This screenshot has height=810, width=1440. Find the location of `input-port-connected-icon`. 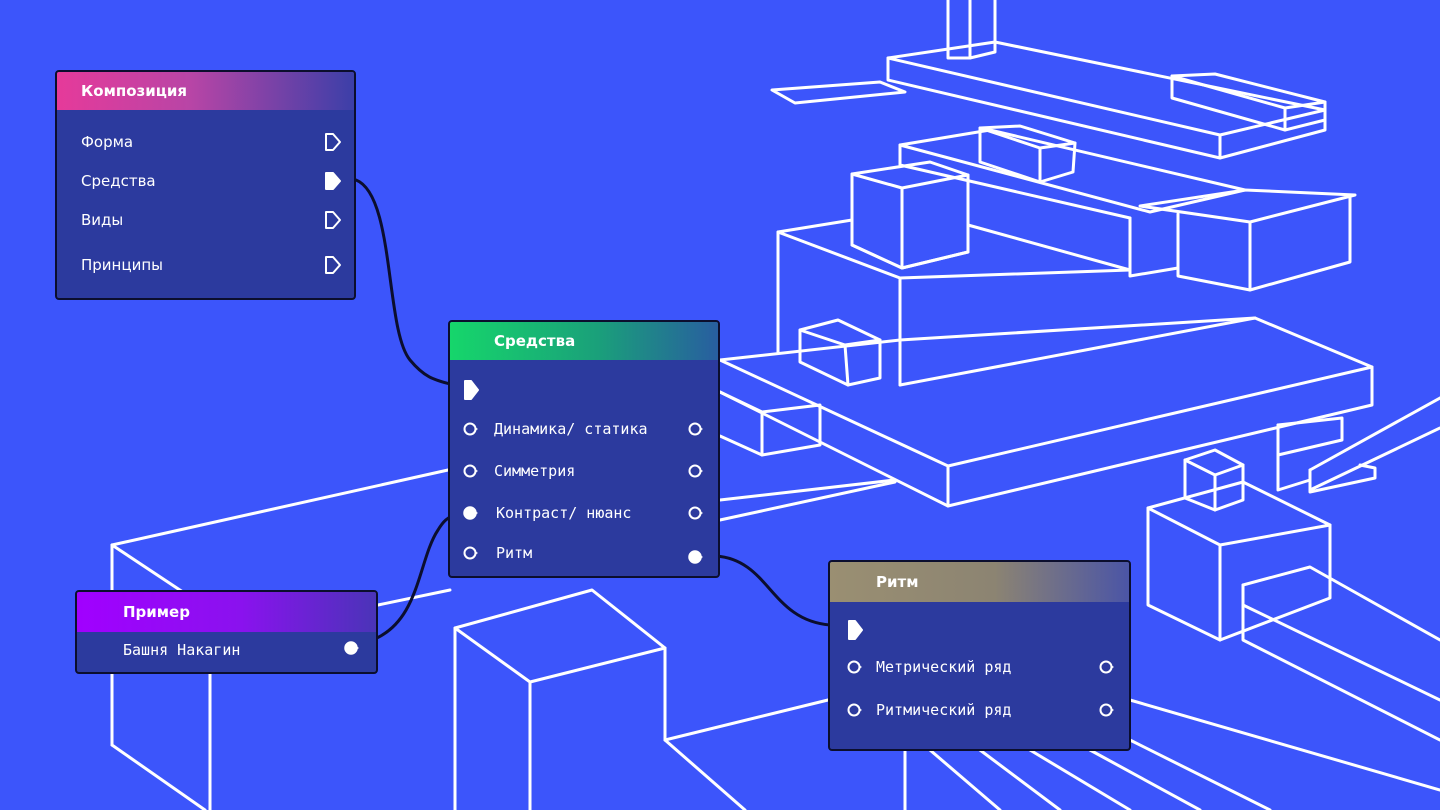

input-port-connected-icon is located at coordinates (471, 513).